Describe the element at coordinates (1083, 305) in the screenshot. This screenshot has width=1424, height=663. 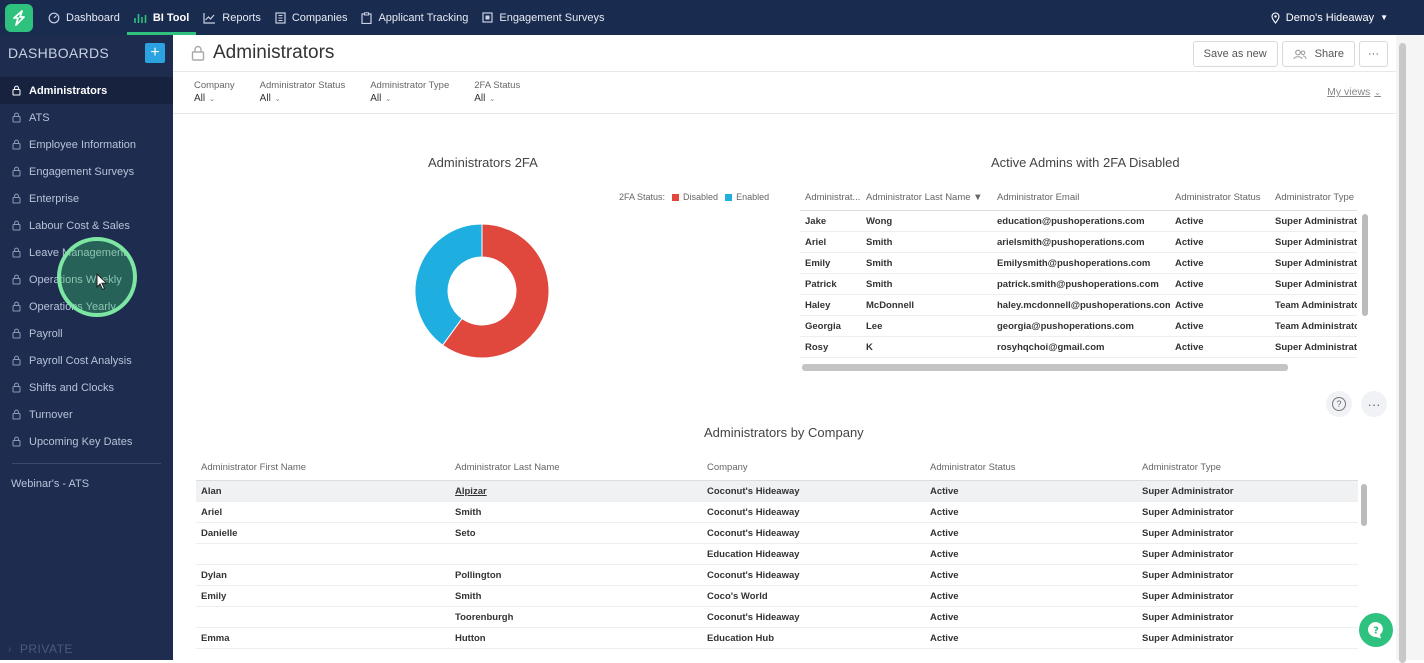
I see `table-cell: haley.mcdonnell@pushoperations.com` at that location.